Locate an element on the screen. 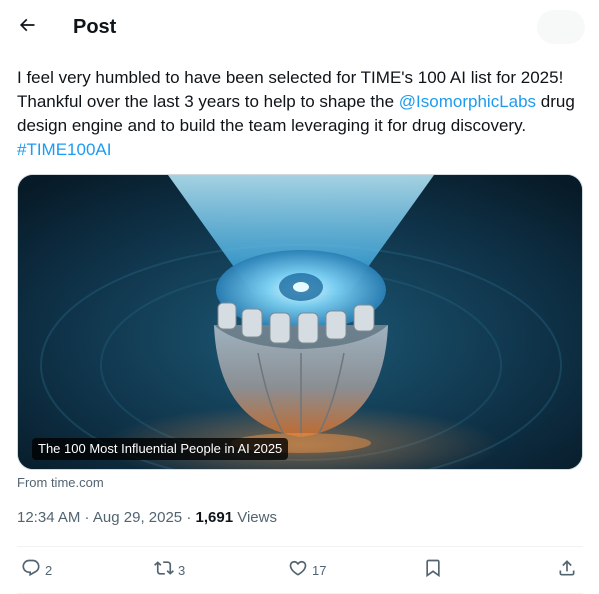 Image resolution: width=599 pixels, height=594 pixels. bookmark-icon is located at coordinates (433, 570).